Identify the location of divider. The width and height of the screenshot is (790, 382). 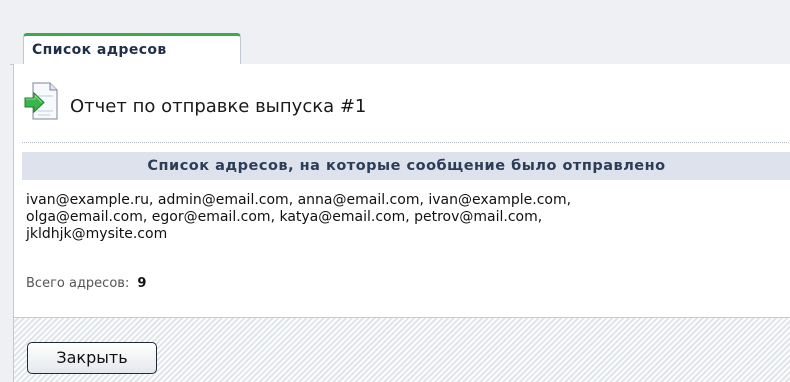
(405, 142).